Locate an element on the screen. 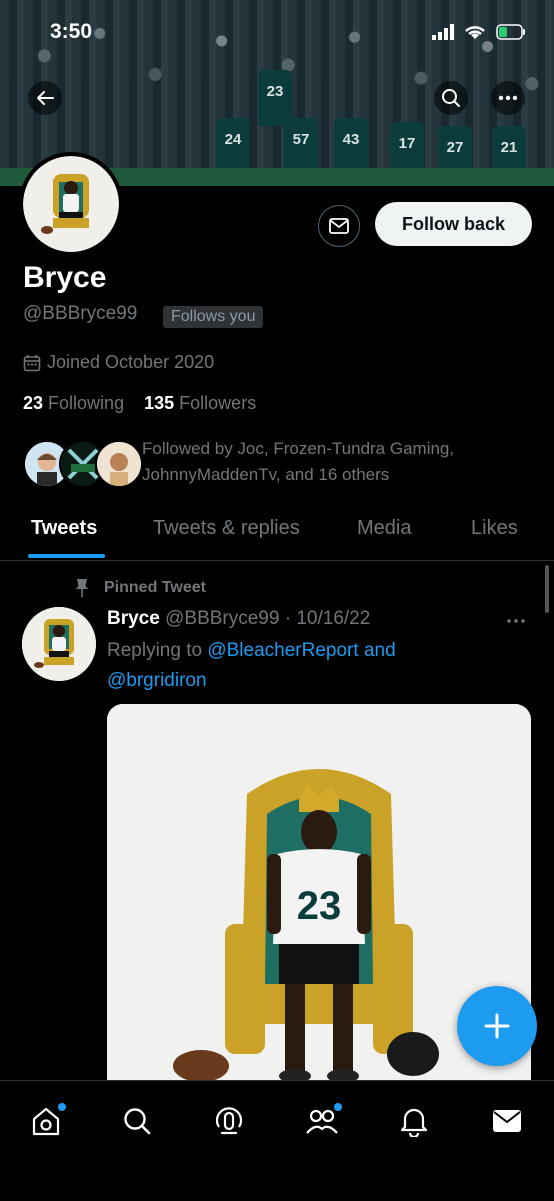 The image size is (554, 1201). arrow-left-icon is located at coordinates (45, 98).